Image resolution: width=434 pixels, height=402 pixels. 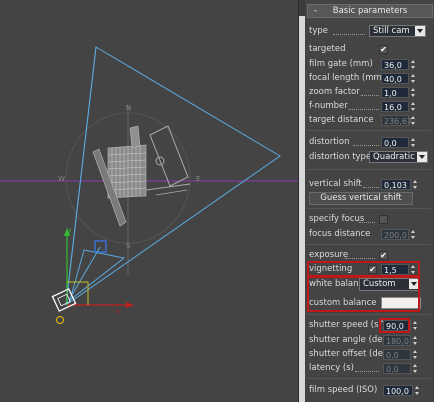 I want to click on shutter-angle-row: shutter angle (deg) 180,0, so click(x=369, y=340).